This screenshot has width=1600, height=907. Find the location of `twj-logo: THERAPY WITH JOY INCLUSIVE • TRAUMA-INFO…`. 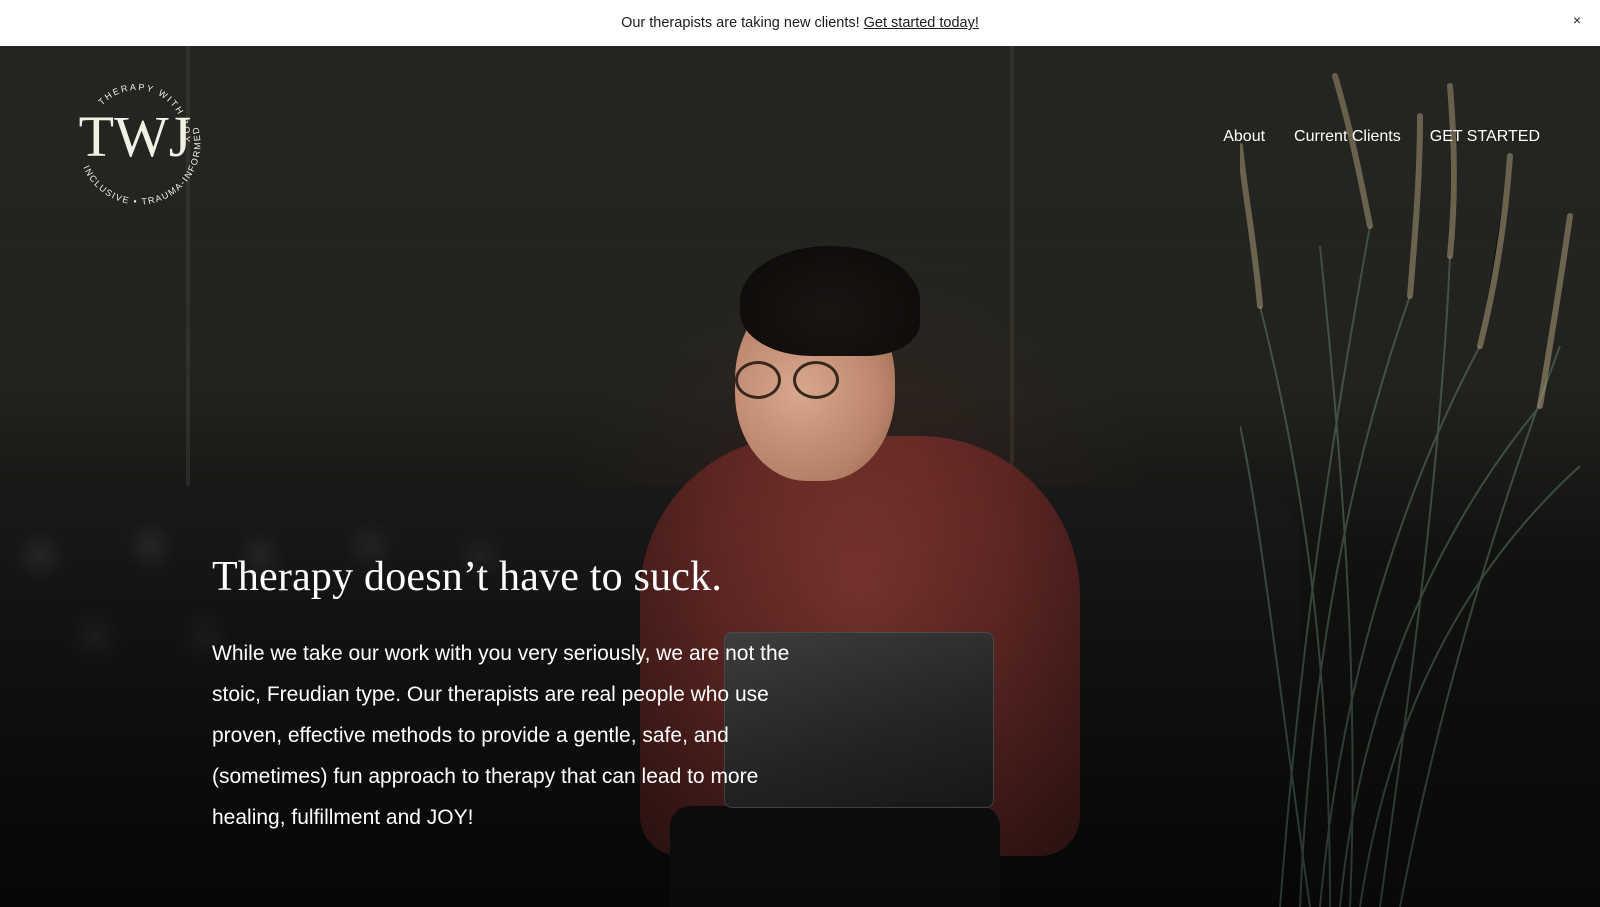

twj-logo: THERAPY WITH JOY INCLUSIVE • TRAUMA-INFO… is located at coordinates (141, 143).